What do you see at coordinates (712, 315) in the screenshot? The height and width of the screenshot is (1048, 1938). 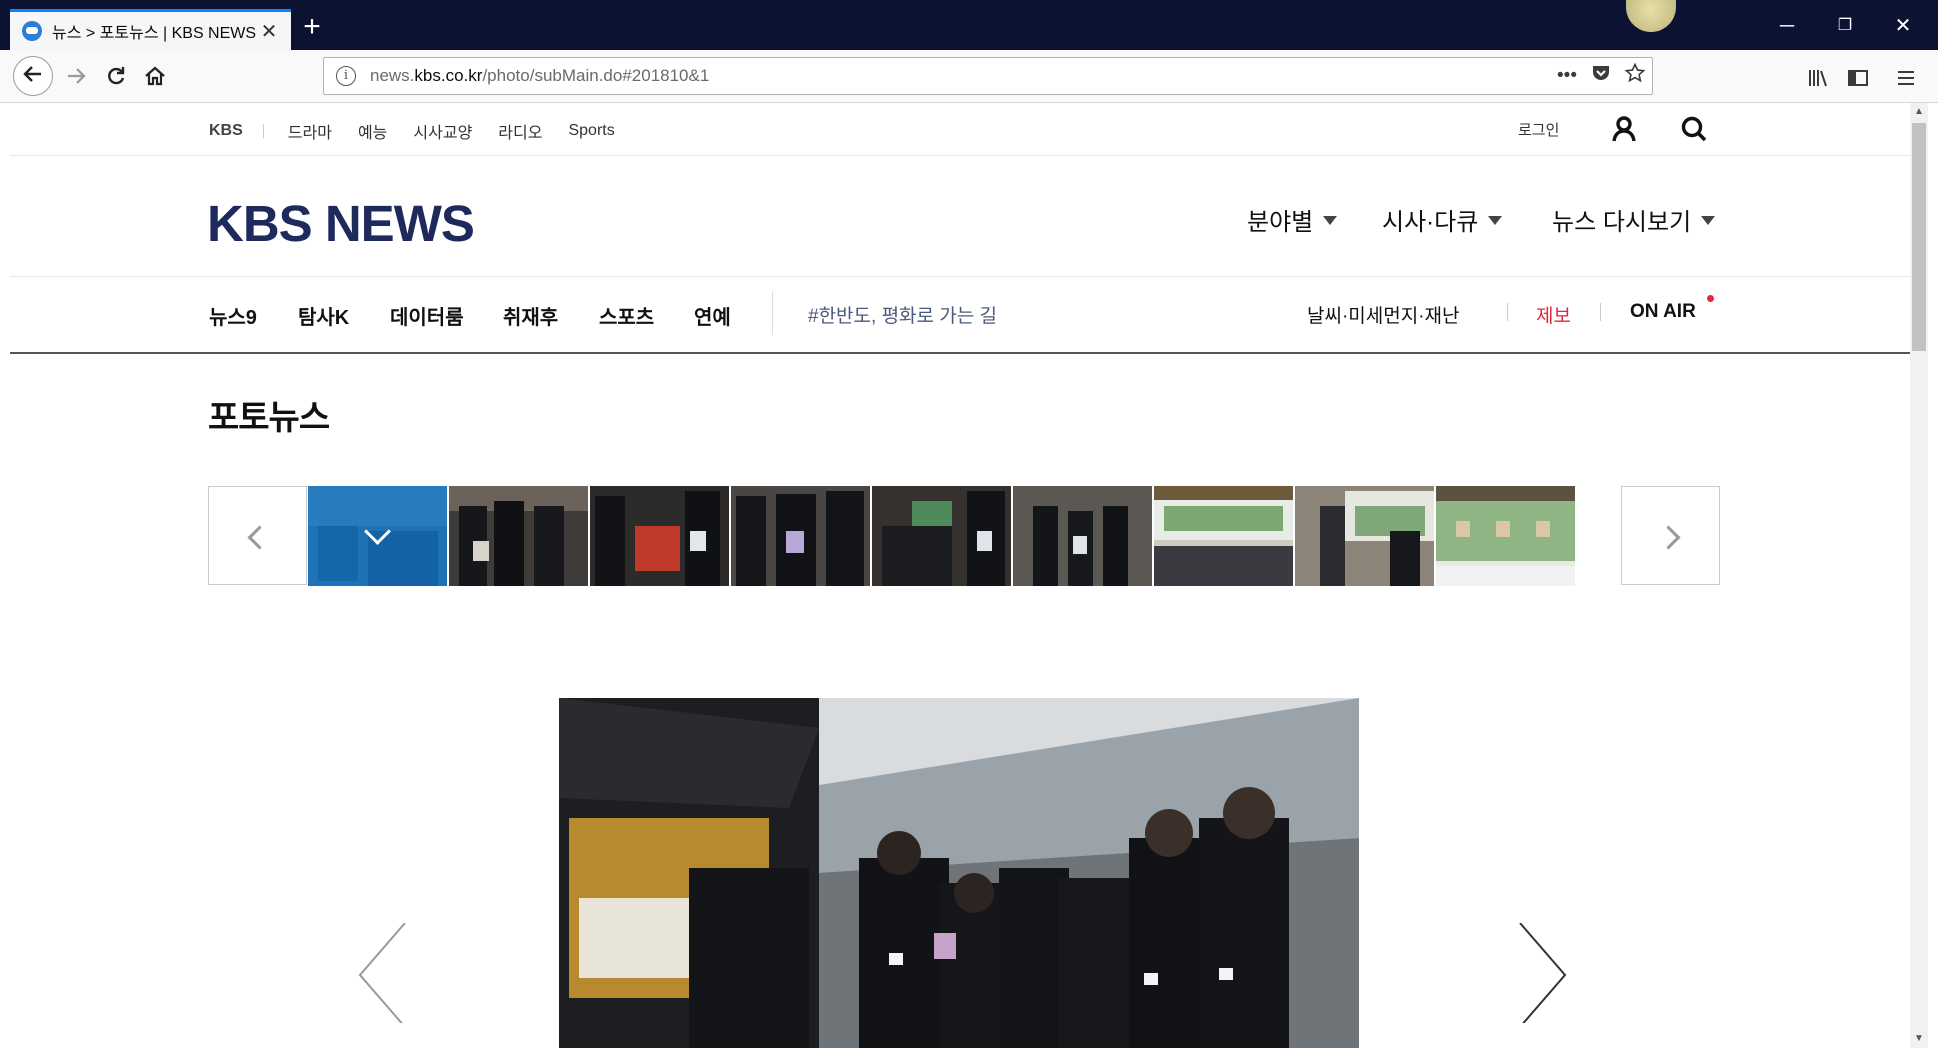 I see `nav-entertainment: 연예` at bounding box center [712, 315].